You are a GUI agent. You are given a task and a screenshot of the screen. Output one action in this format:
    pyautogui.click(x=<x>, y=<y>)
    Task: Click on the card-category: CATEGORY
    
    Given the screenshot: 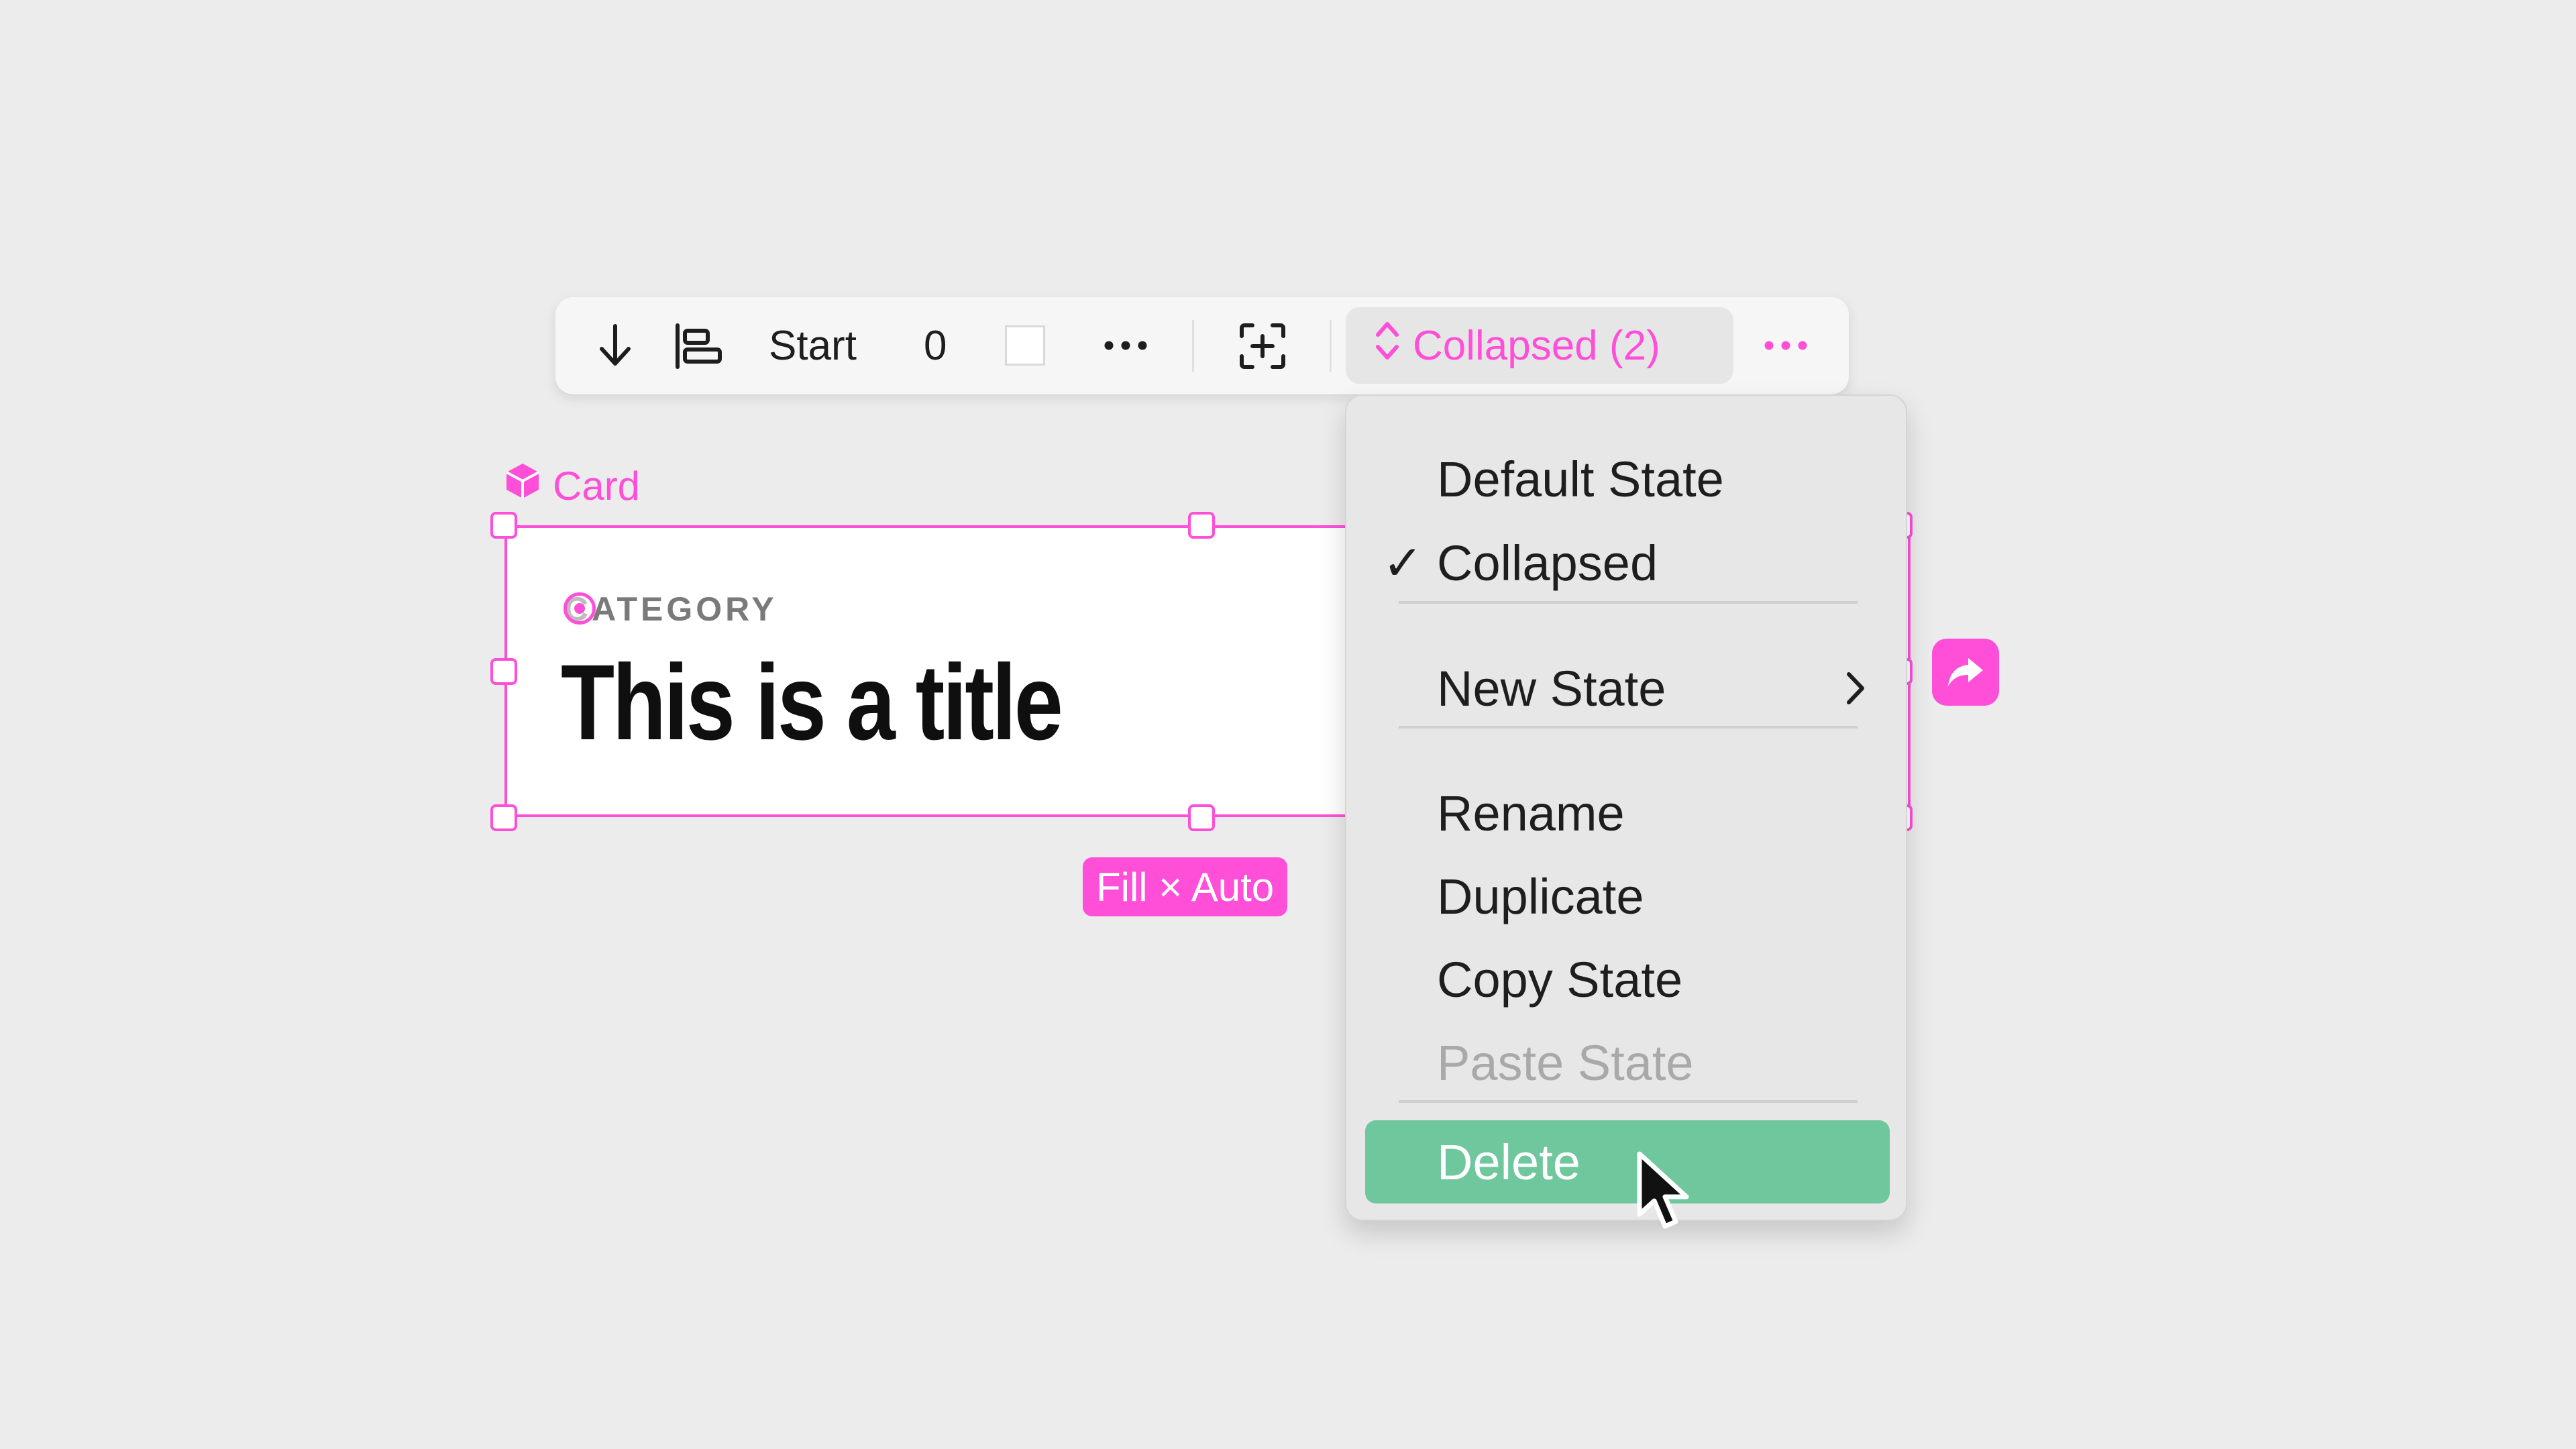 What is the action you would take?
    pyautogui.click(x=670, y=609)
    